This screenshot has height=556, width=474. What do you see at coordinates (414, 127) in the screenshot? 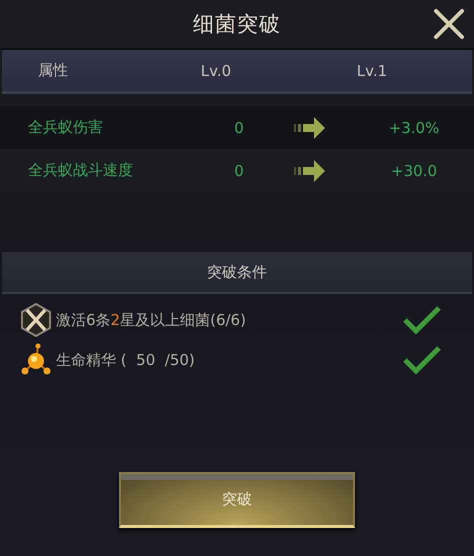
I see `next-value: +3.0%` at bounding box center [414, 127].